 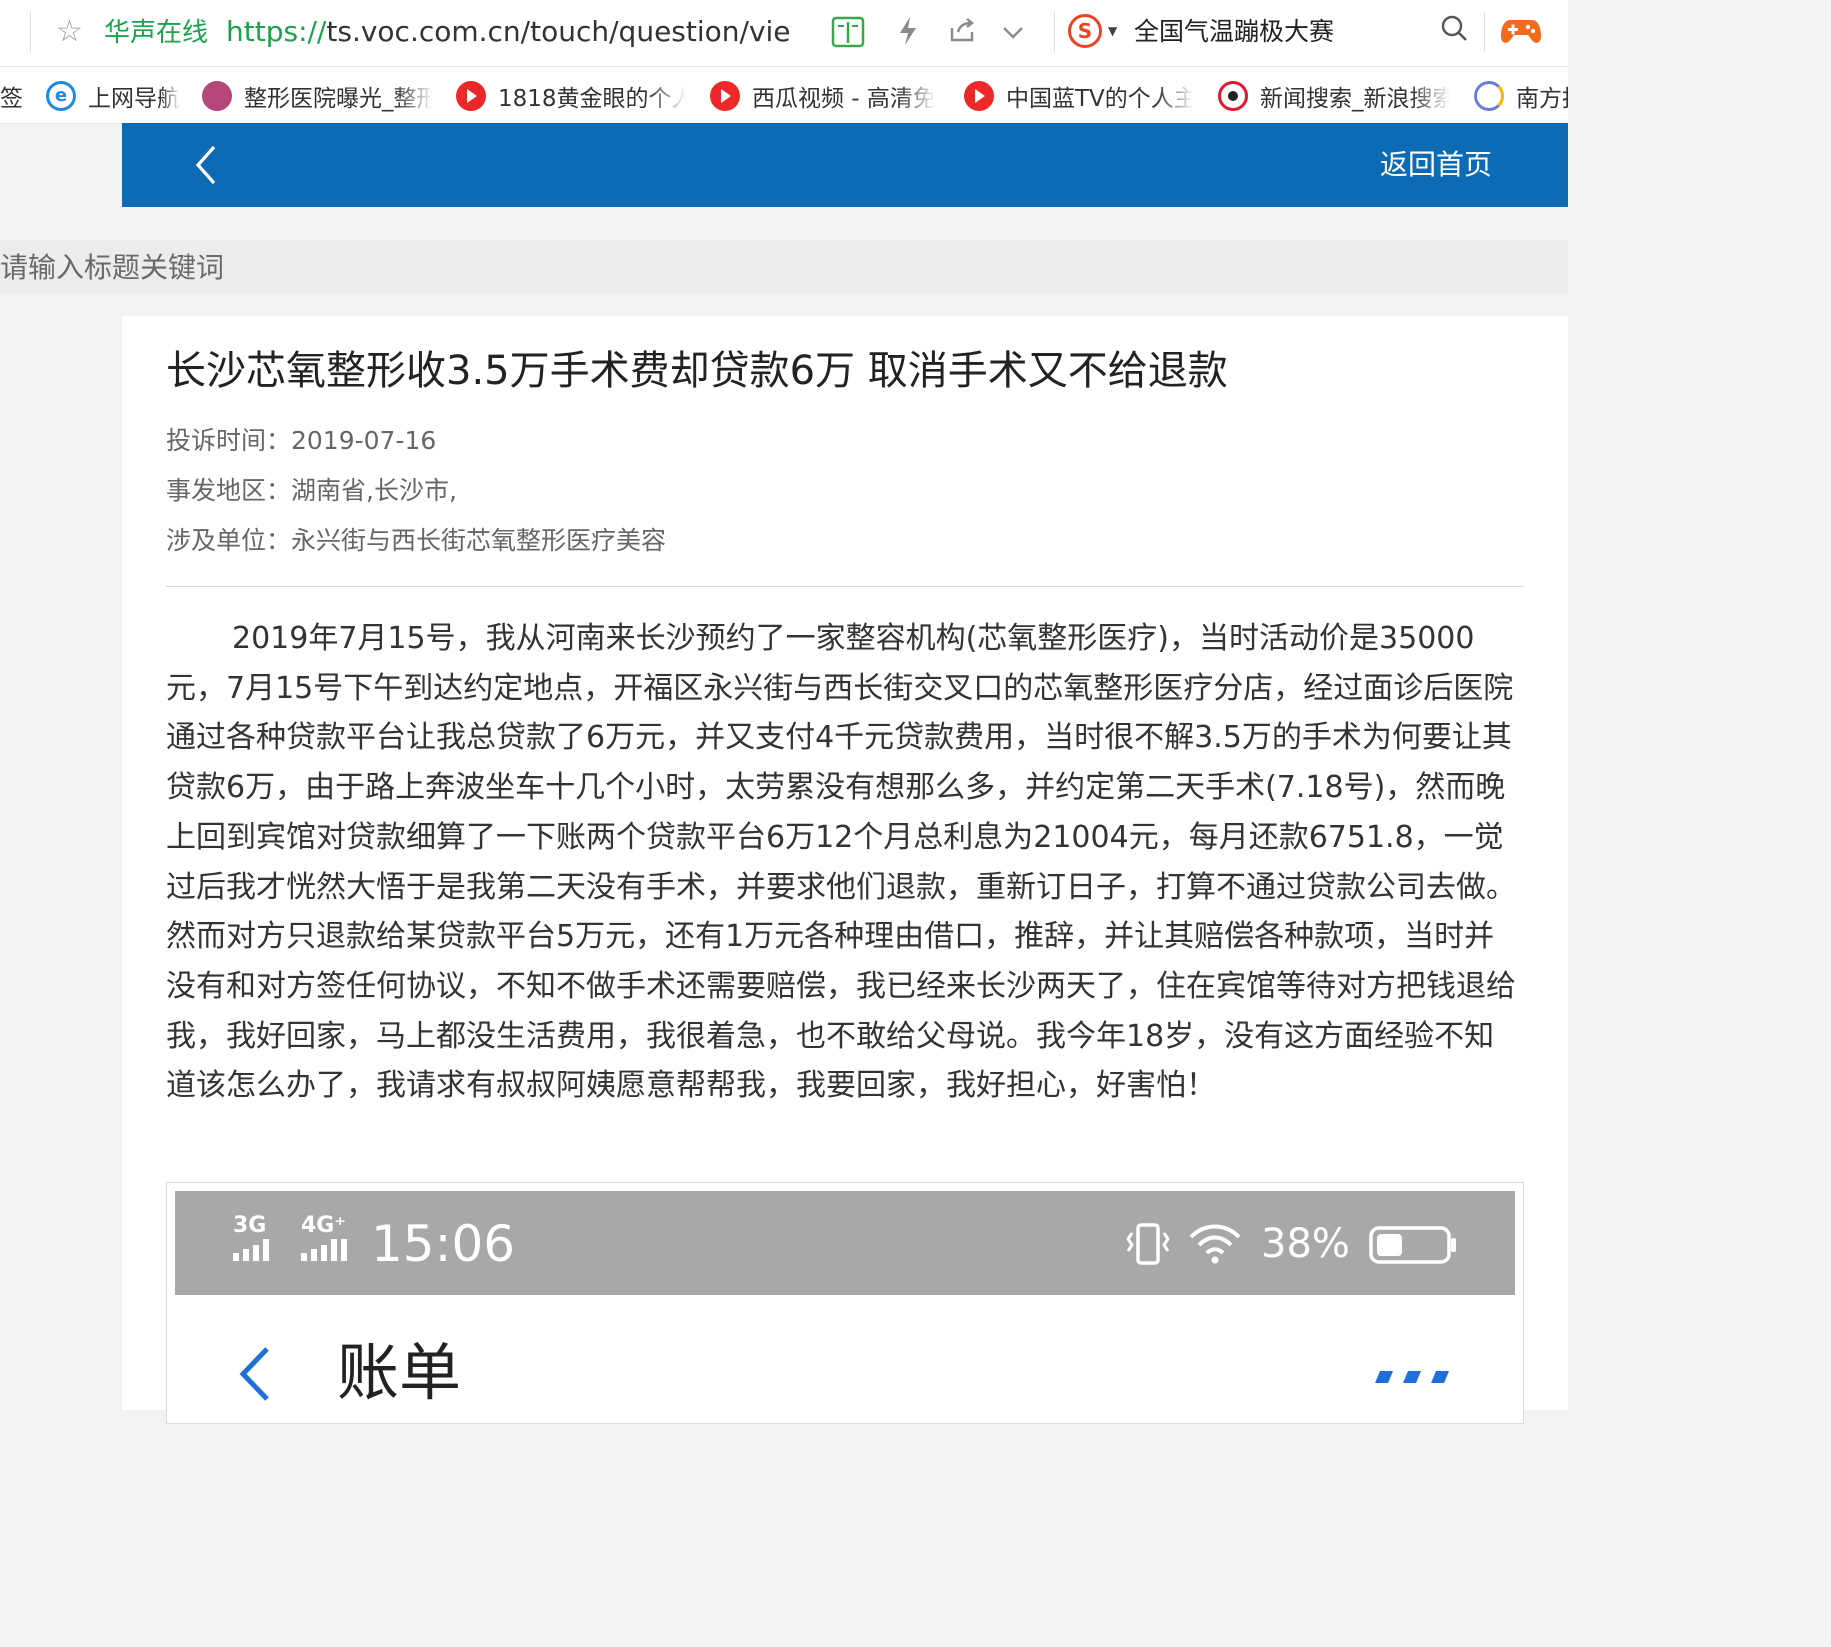 What do you see at coordinates (845, 1243) in the screenshot?
I see `phone-status-bar: 3G 4G⁺ 15:06 38%` at bounding box center [845, 1243].